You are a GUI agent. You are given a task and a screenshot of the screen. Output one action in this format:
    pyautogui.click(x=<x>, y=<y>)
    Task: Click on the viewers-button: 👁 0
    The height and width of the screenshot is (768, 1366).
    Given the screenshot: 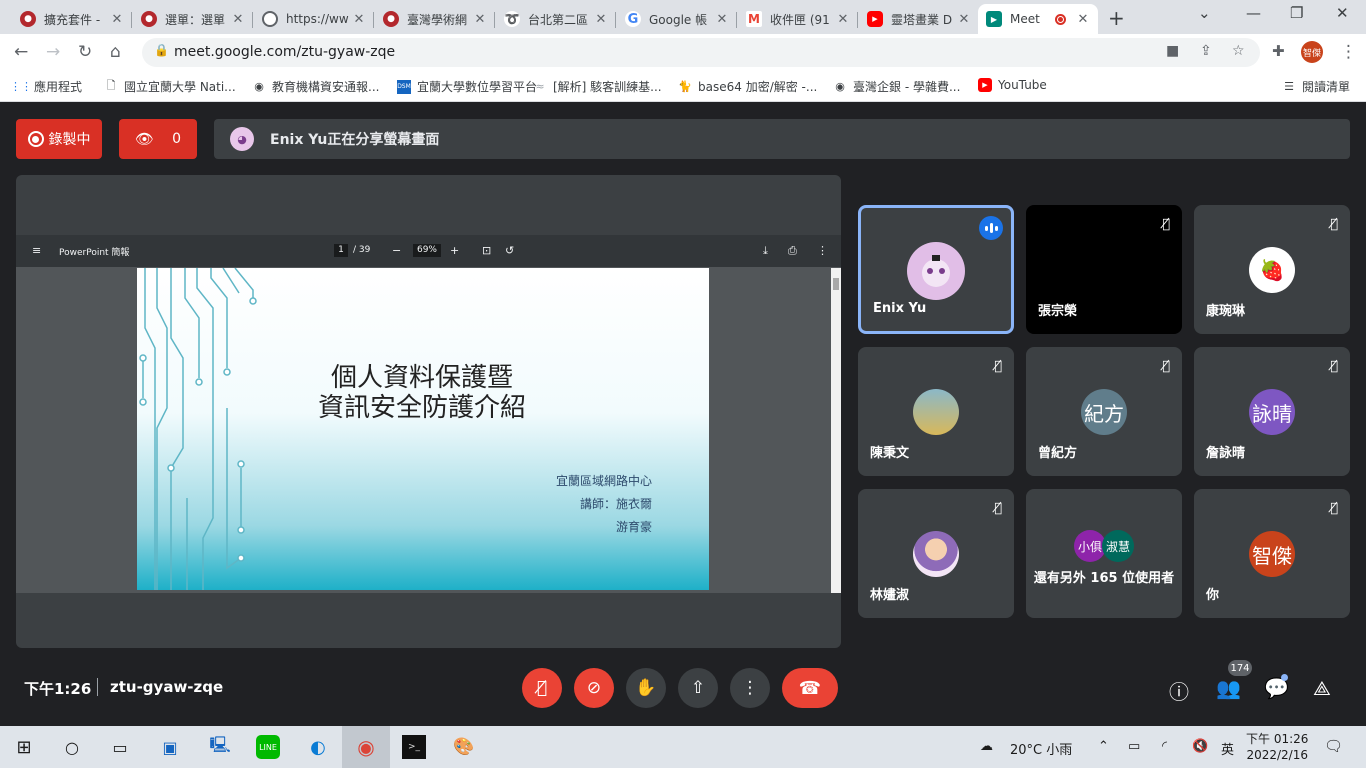 What is the action you would take?
    pyautogui.click(x=158, y=139)
    